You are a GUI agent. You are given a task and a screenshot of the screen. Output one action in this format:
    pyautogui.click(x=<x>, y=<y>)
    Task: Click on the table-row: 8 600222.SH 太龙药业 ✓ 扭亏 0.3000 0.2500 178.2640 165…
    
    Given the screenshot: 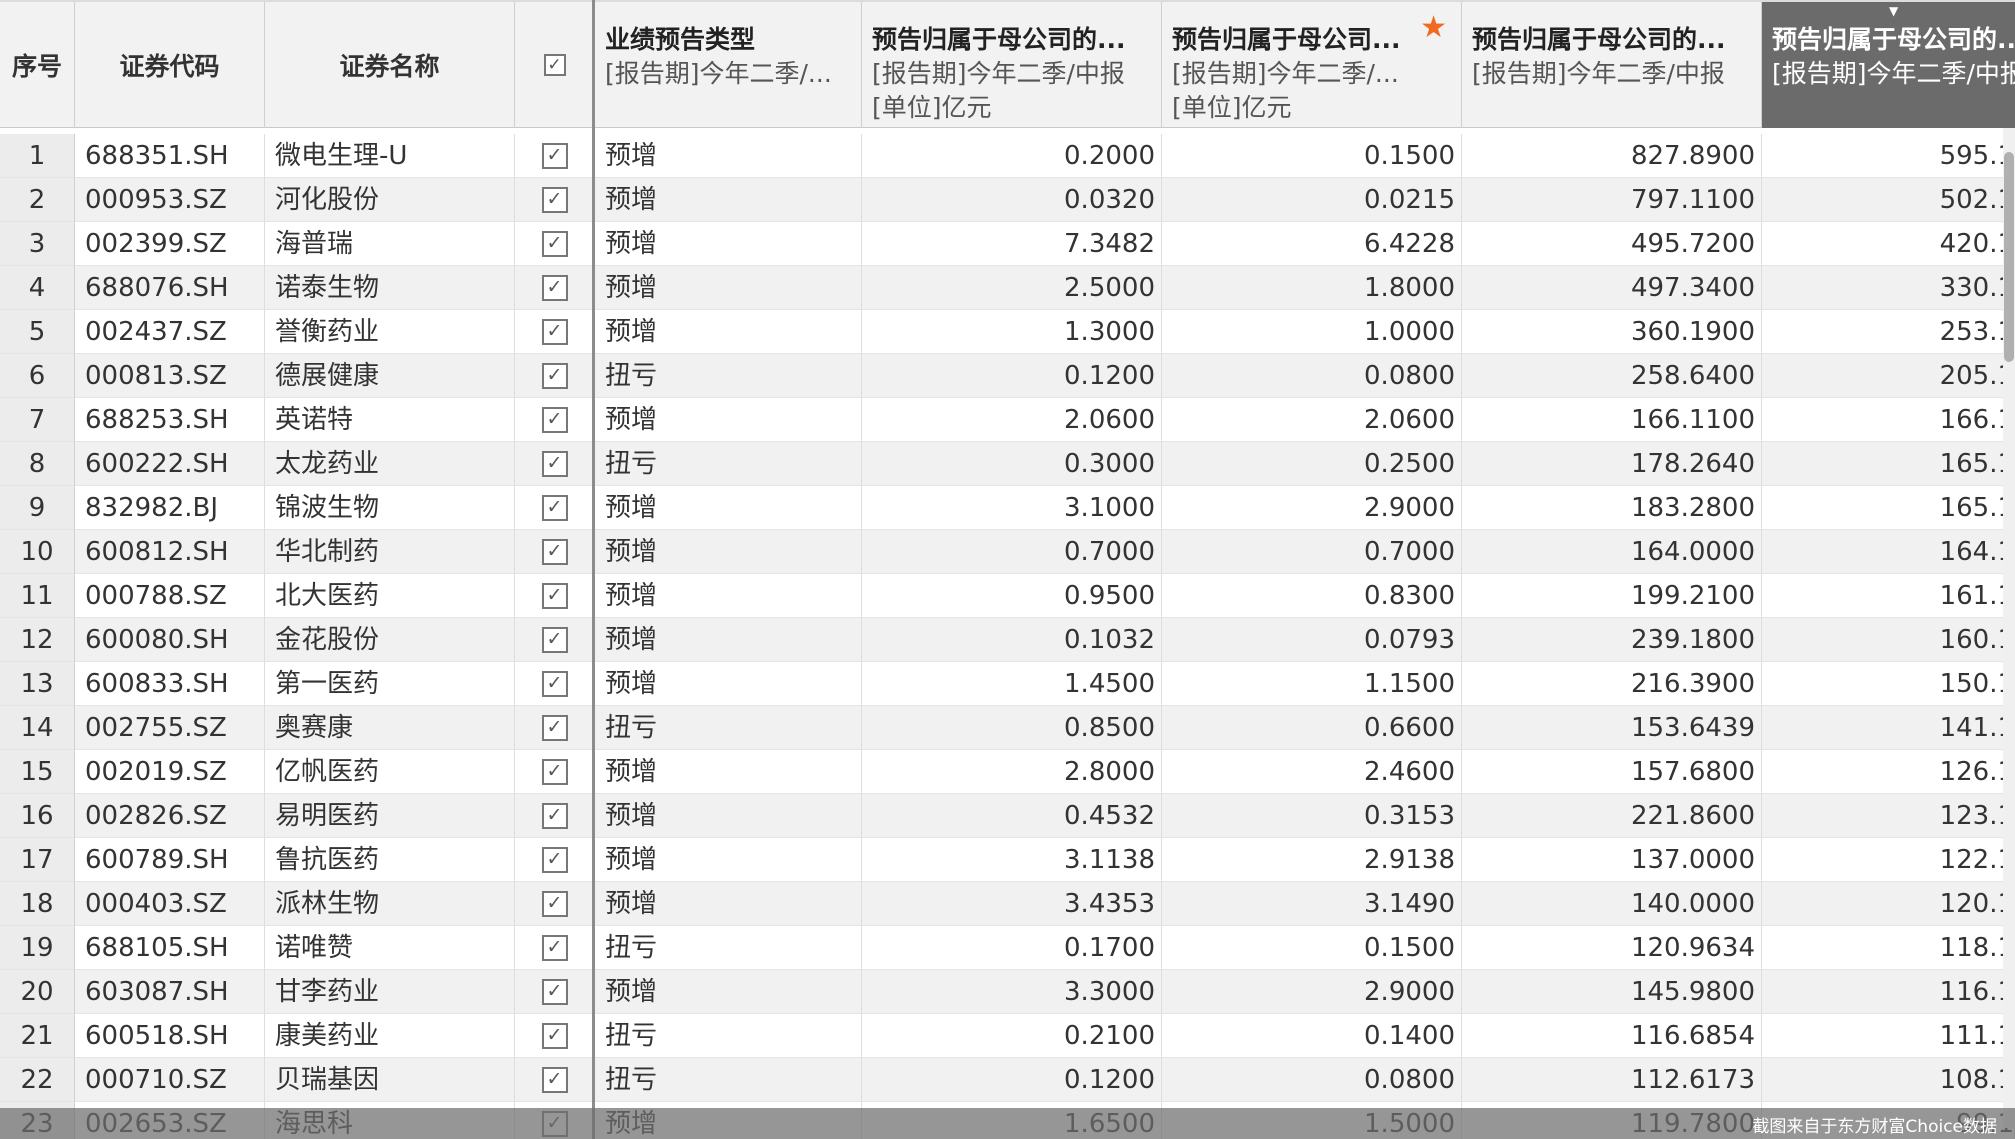 What is the action you would take?
    pyautogui.click(x=1007, y=464)
    